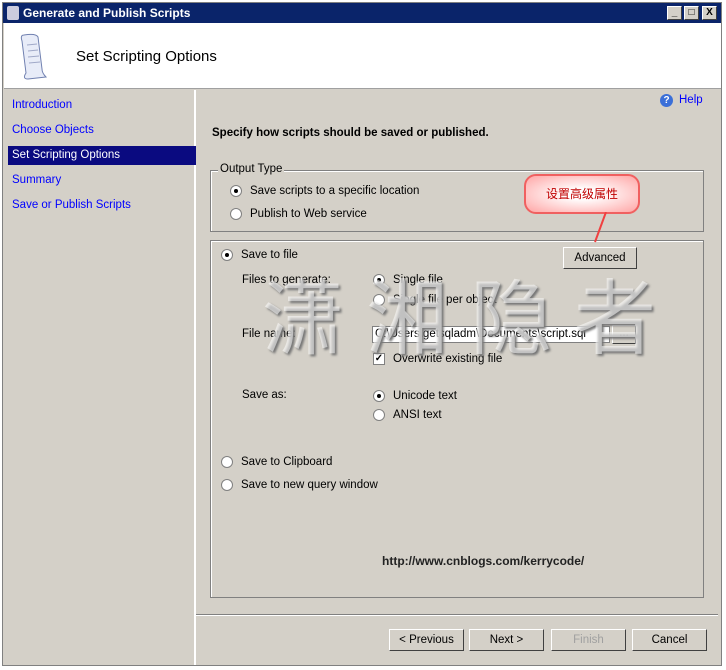  Describe the element at coordinates (425, 396) in the screenshot. I see `radio-label: Unicode text` at that location.